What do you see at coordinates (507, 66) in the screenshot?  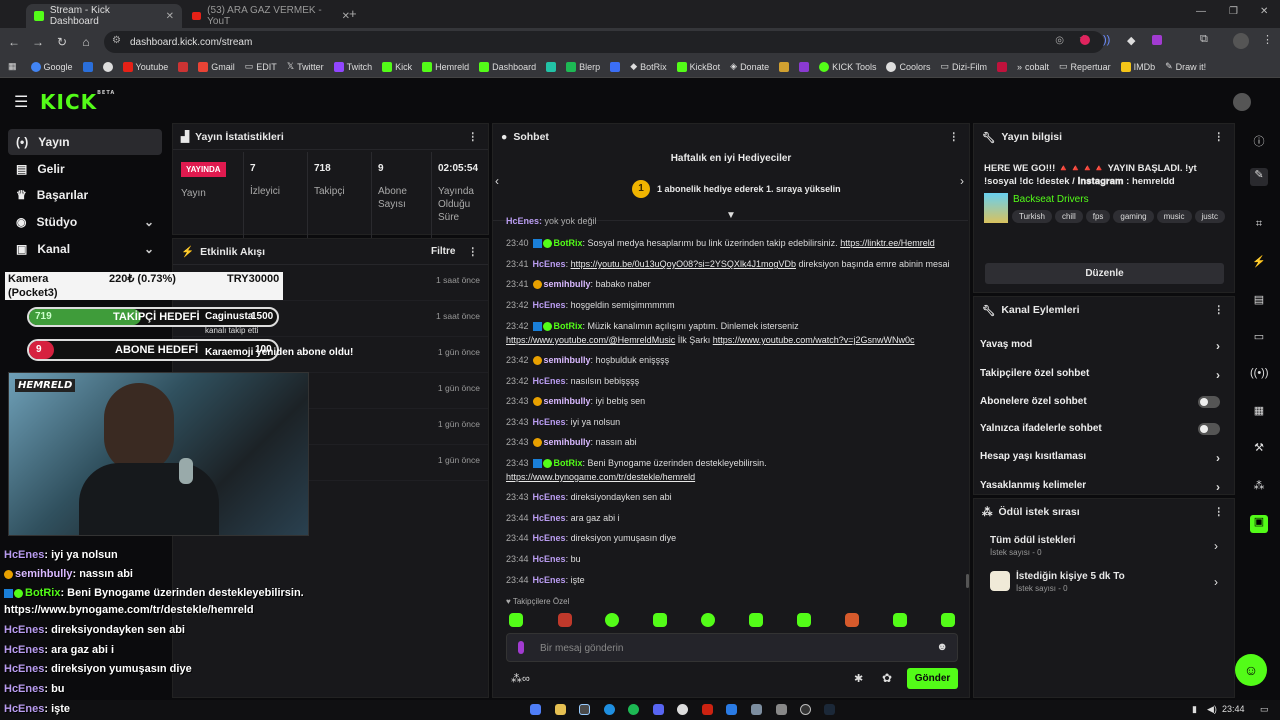 I see `bookmark-dashboard: Dashboard` at bounding box center [507, 66].